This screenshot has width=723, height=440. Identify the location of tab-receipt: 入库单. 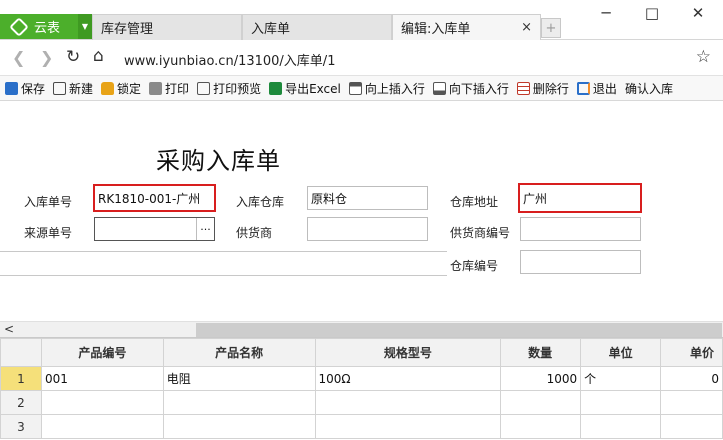
(317, 27).